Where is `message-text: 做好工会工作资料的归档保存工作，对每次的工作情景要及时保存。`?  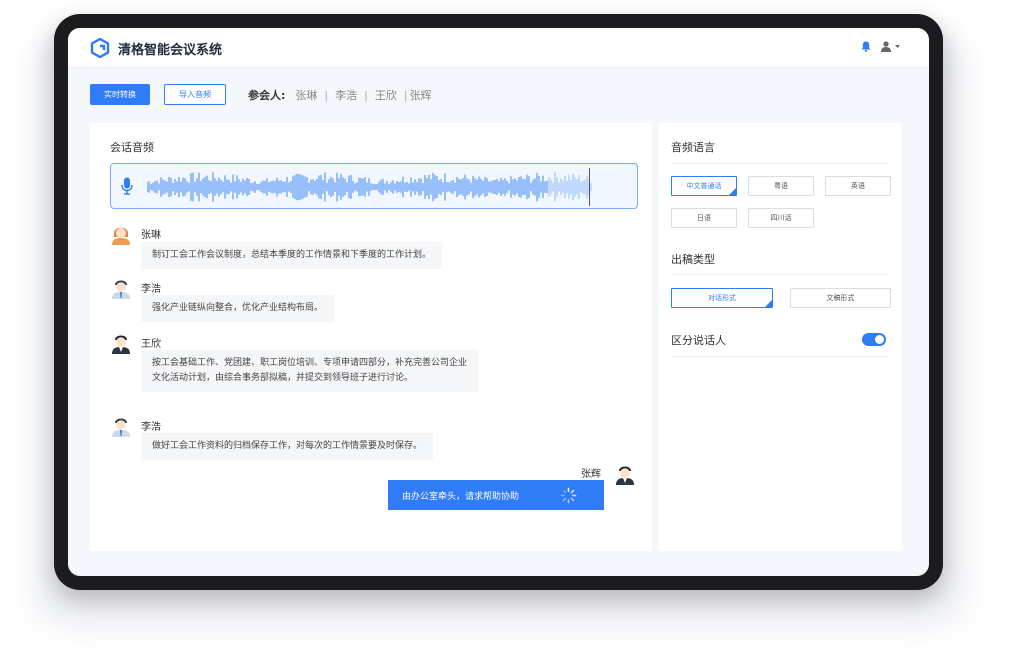
message-text: 做好工会工作资料的归档保存工作，对每次的工作情景要及时保存。 is located at coordinates (287, 446).